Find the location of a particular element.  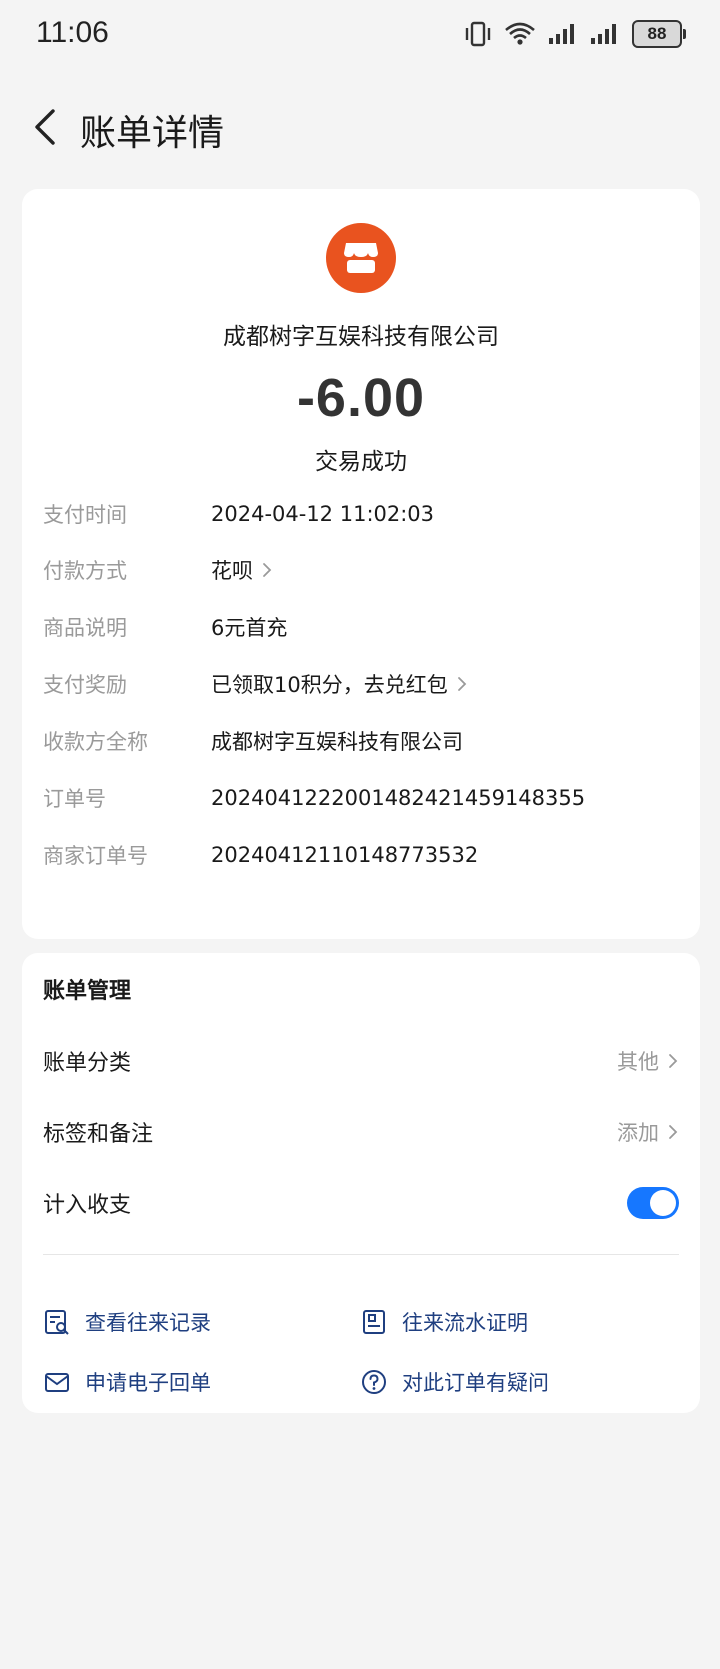

manage-label: 标签和备注 is located at coordinates (98, 1134).